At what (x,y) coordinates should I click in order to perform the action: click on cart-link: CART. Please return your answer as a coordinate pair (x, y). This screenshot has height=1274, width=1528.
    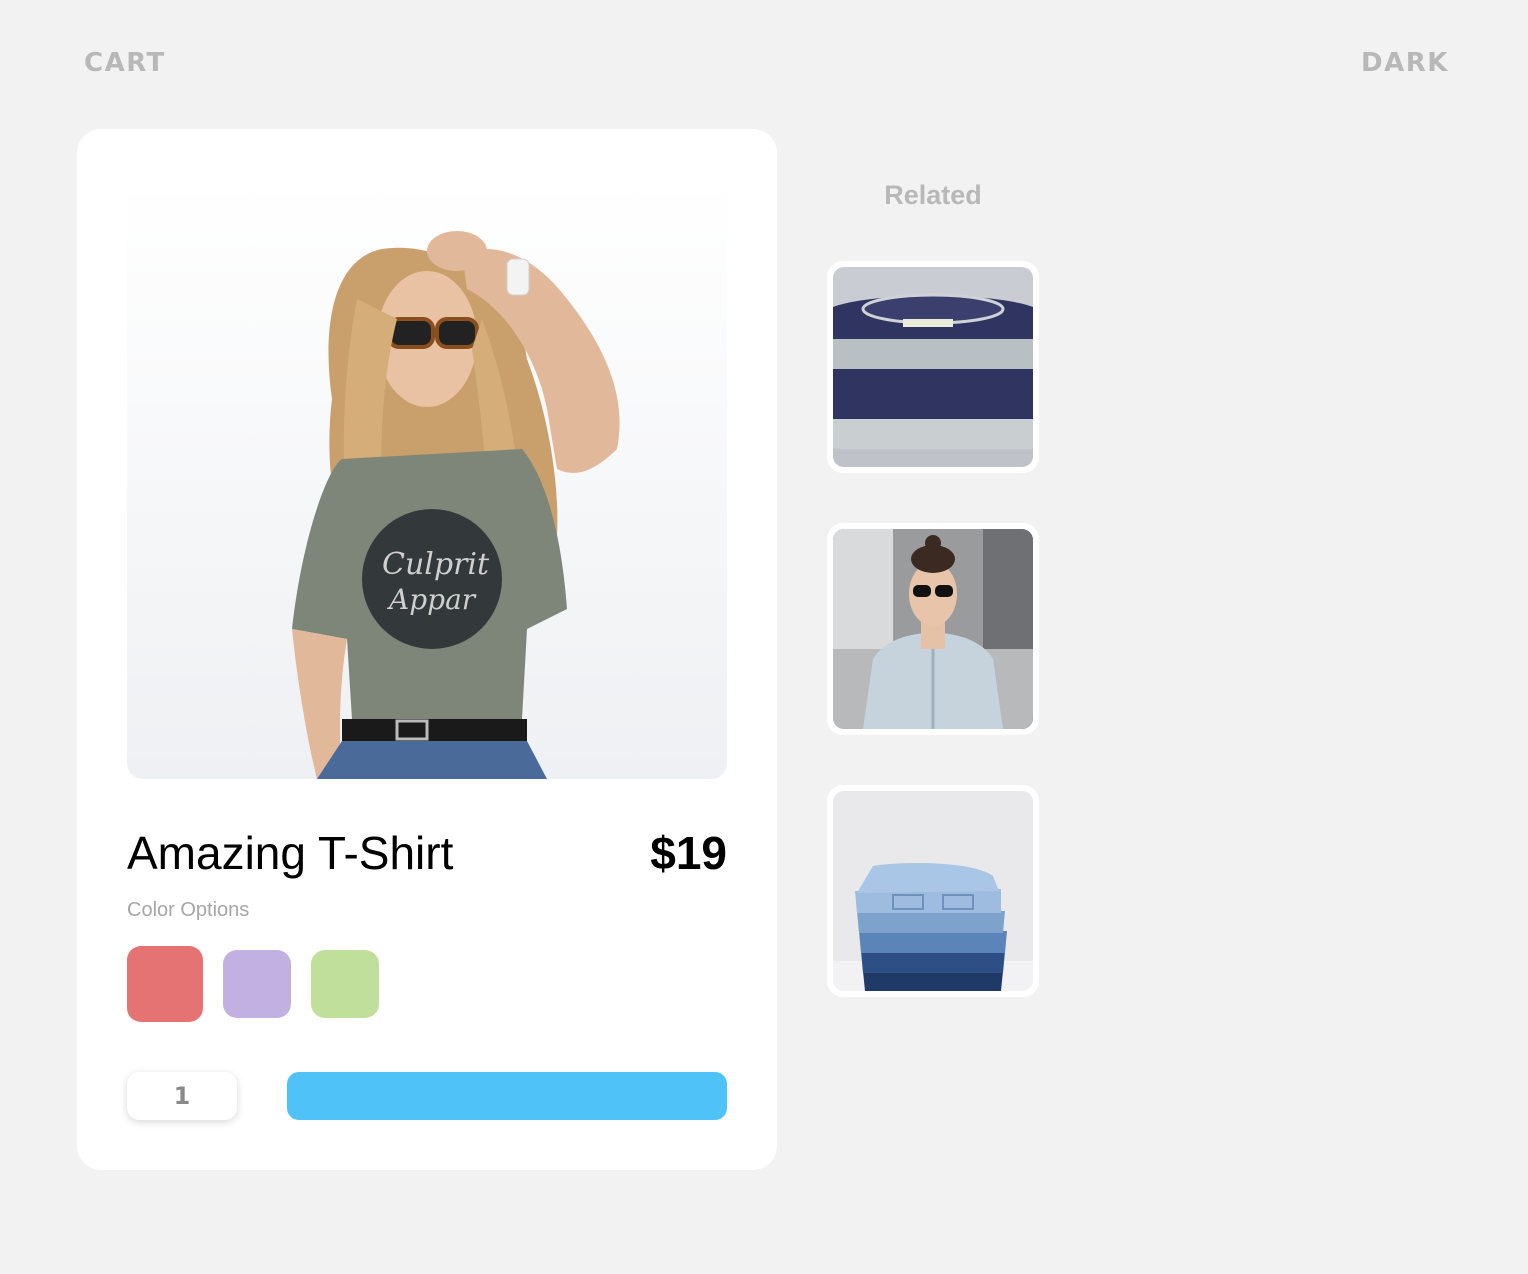
    Looking at the image, I should click on (125, 63).